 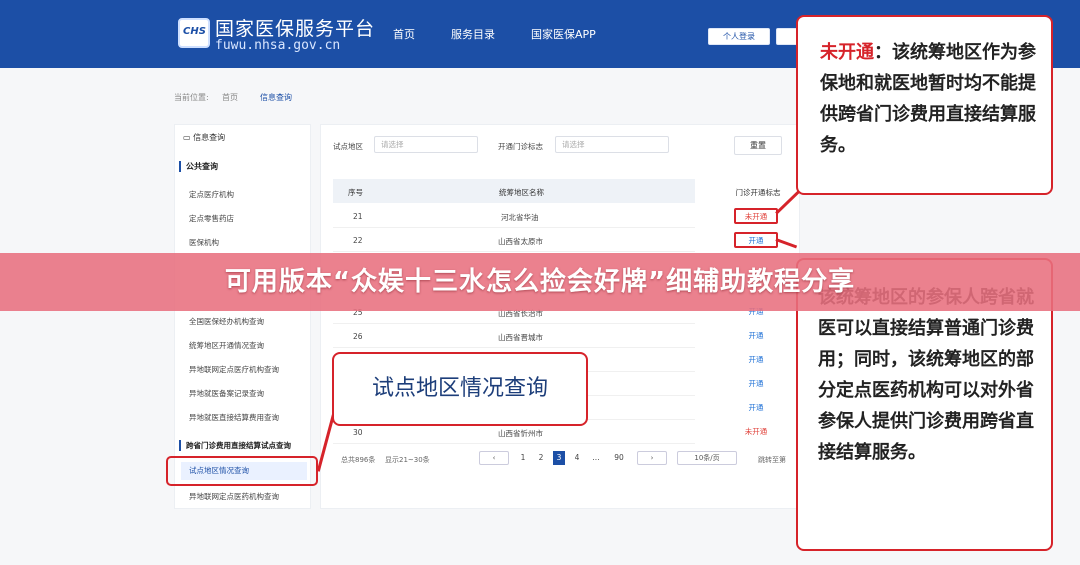 What do you see at coordinates (358, 432) in the screenshot?
I see `cell-no: 30` at bounding box center [358, 432].